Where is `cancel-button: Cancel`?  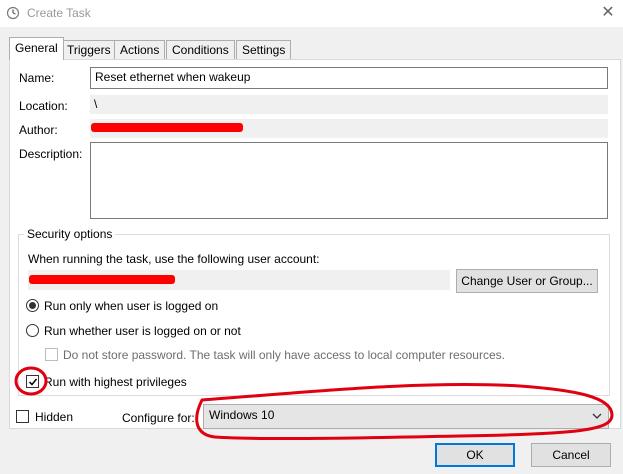 cancel-button: Cancel is located at coordinates (571, 455).